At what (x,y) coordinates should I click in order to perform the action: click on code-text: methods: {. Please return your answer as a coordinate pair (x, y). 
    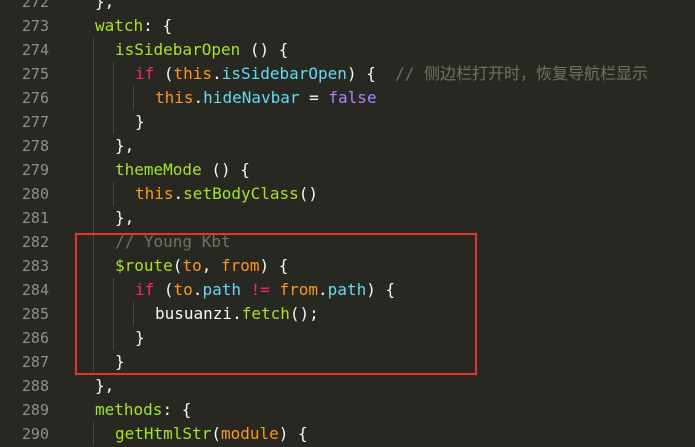
    Looking at the image, I should click on (143, 410).